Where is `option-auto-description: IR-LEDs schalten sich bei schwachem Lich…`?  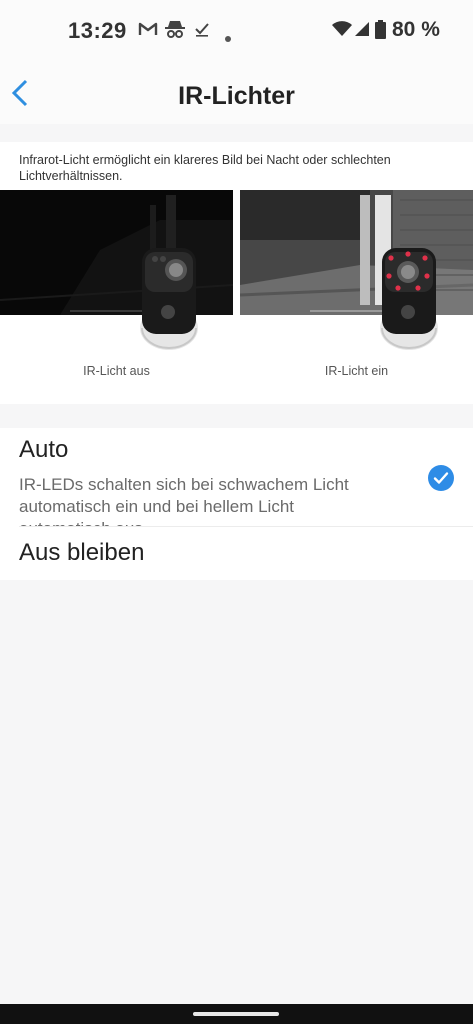 option-auto-description: IR-LEDs schalten sich bei schwachem Lich… is located at coordinates (184, 500).